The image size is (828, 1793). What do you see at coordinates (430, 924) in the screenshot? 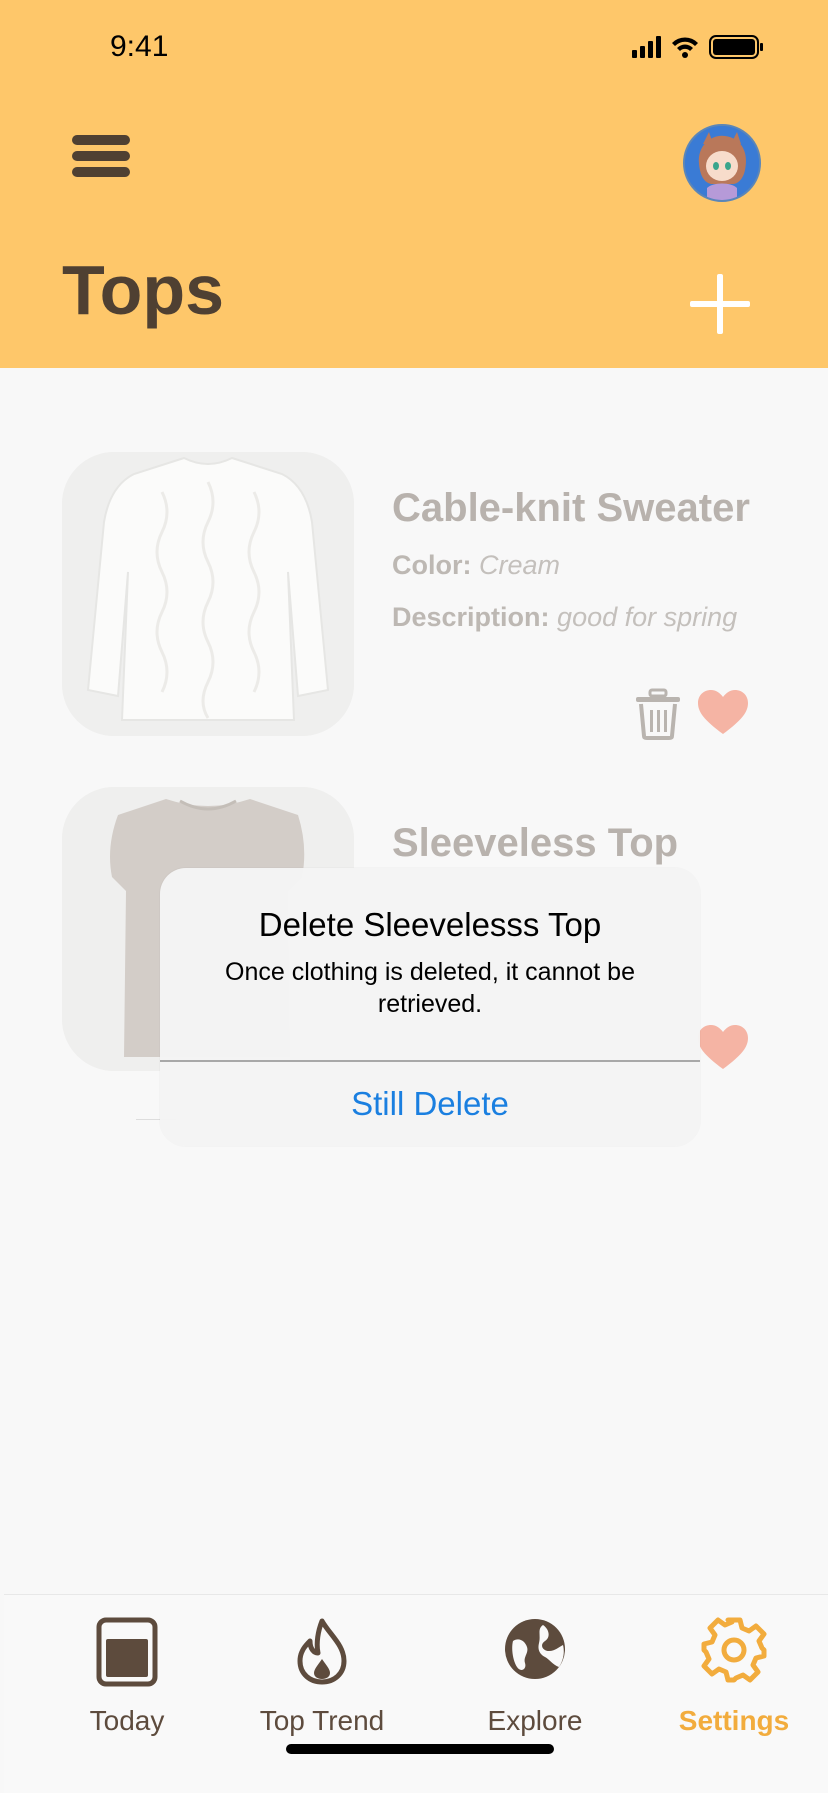
I see `alert-title: Delete Sleevelesss Top` at bounding box center [430, 924].